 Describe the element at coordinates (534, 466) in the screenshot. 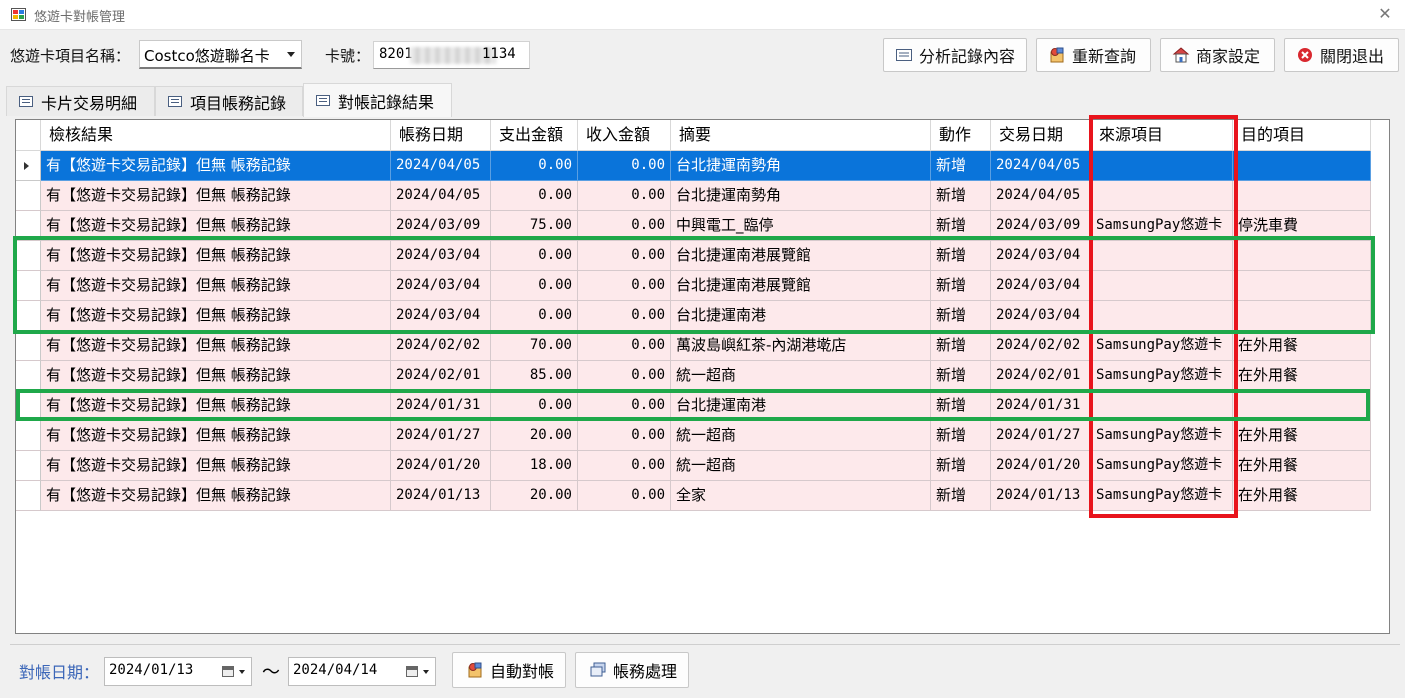

I see `cell-expense: 18.00` at that location.